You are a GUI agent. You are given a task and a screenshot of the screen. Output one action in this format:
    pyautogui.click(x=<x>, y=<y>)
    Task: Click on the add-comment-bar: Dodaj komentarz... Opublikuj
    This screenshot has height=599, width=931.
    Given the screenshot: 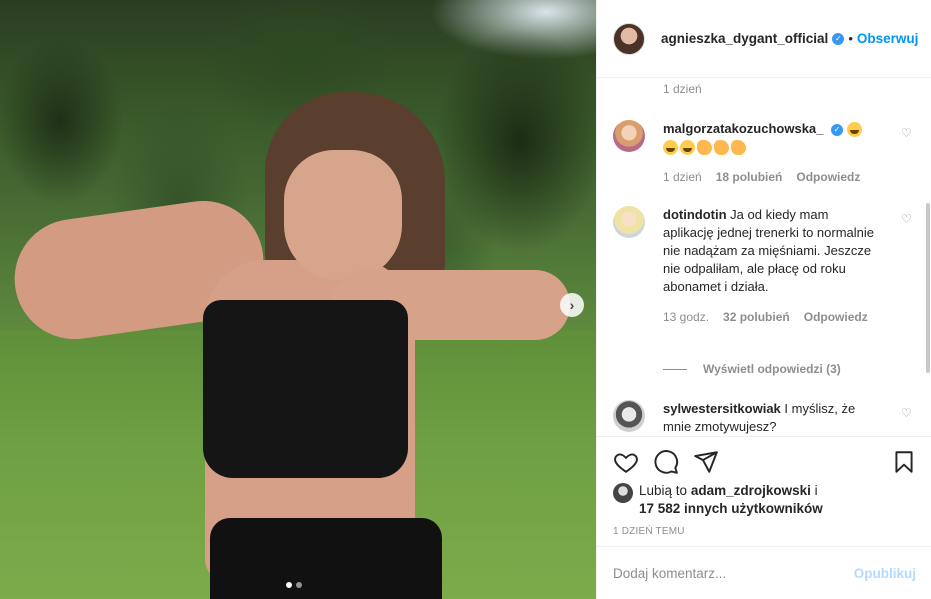 What is the action you would take?
    pyautogui.click(x=764, y=572)
    